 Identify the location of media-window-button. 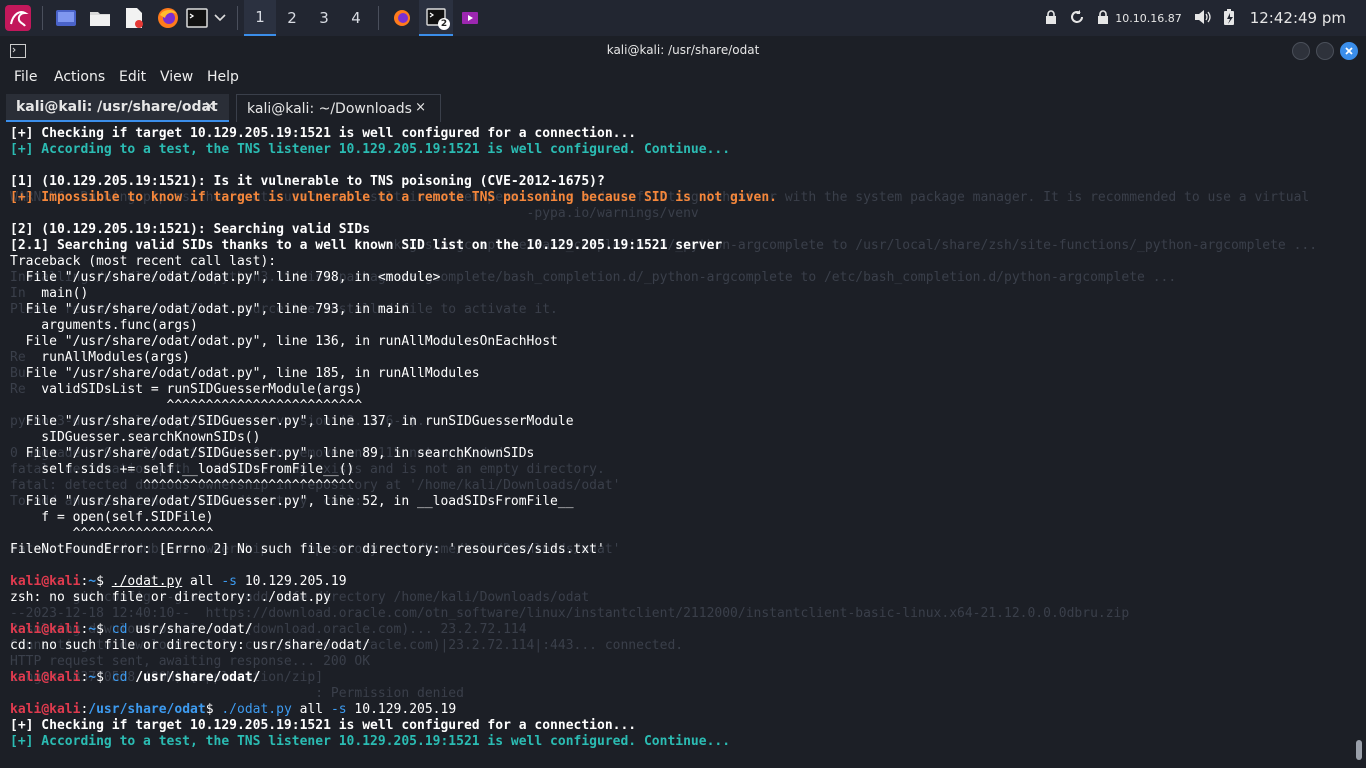
(470, 18).